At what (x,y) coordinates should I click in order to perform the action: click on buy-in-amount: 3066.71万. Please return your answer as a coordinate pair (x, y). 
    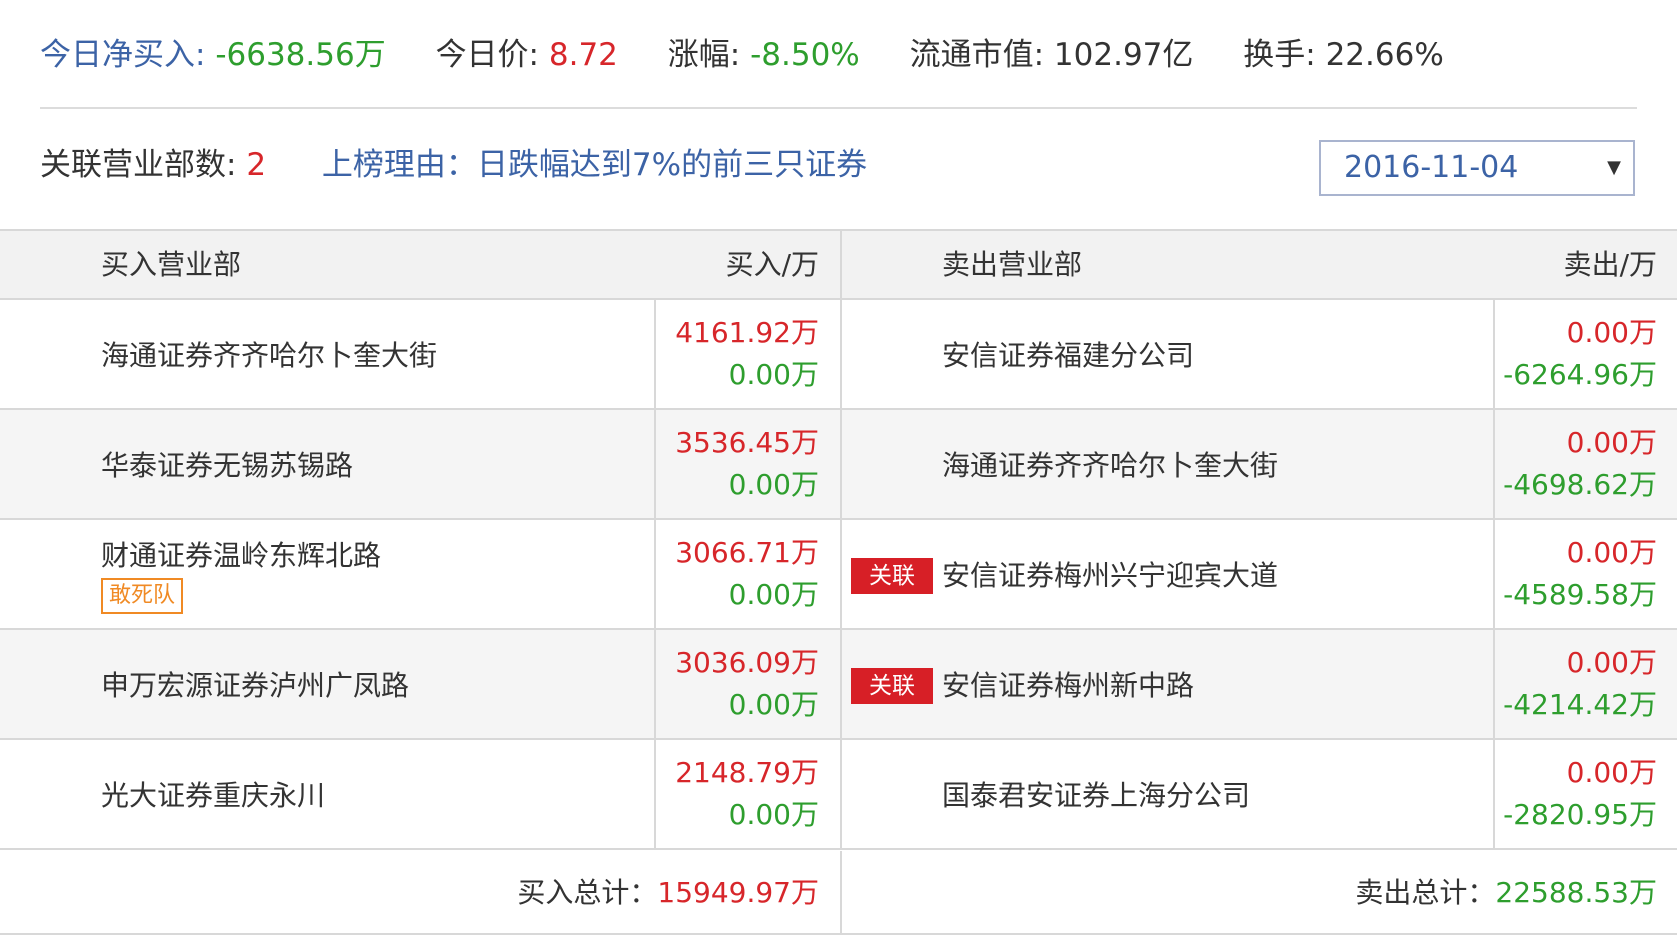
    Looking at the image, I should click on (747, 552).